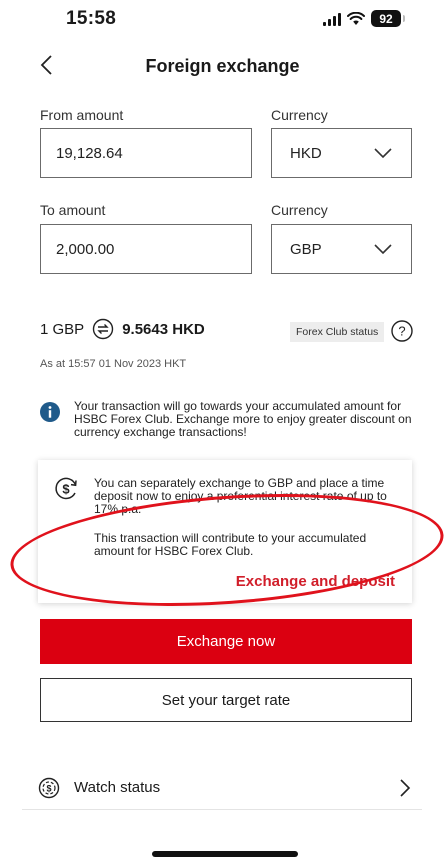  Describe the element at coordinates (337, 332) in the screenshot. I see `forex-club-status-button: Forex Club status` at that location.